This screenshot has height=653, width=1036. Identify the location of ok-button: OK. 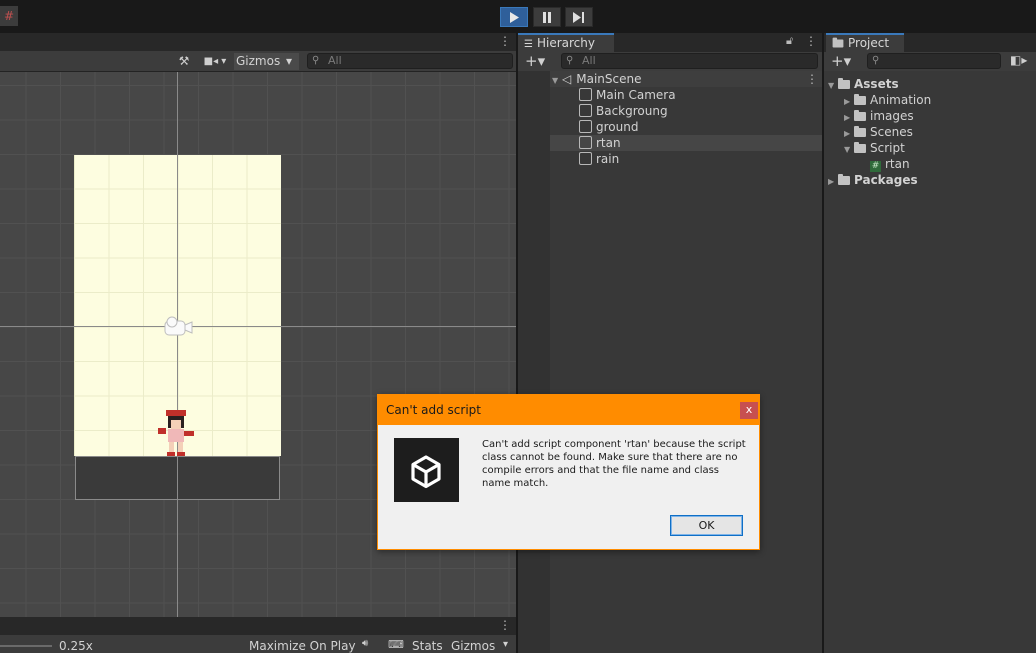
(706, 525).